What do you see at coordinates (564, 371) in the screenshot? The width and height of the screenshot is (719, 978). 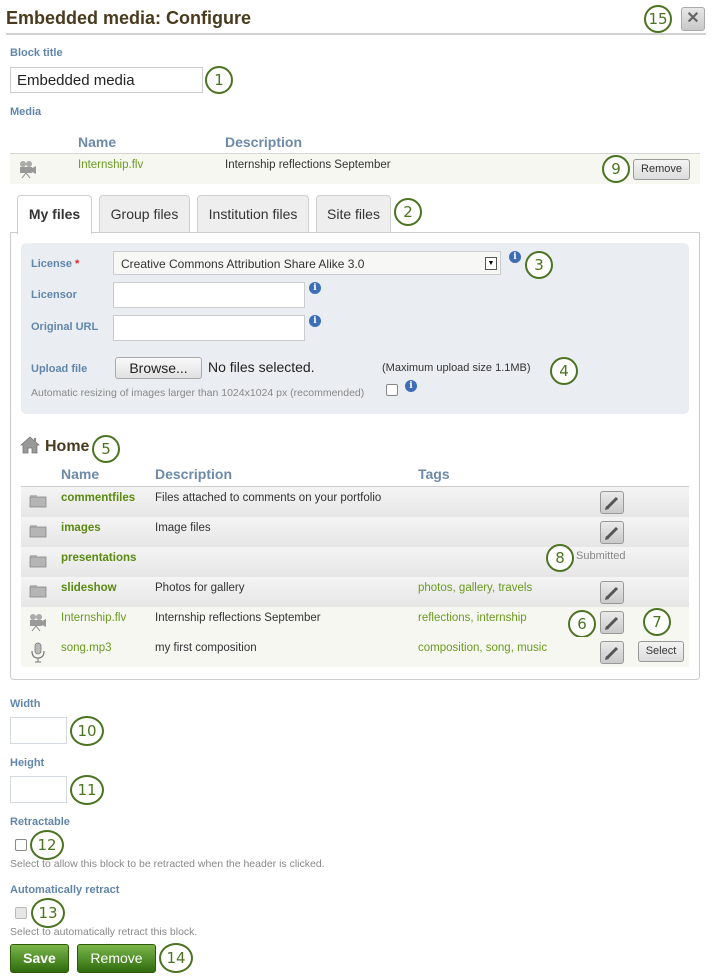 I see `callout-4: 4` at bounding box center [564, 371].